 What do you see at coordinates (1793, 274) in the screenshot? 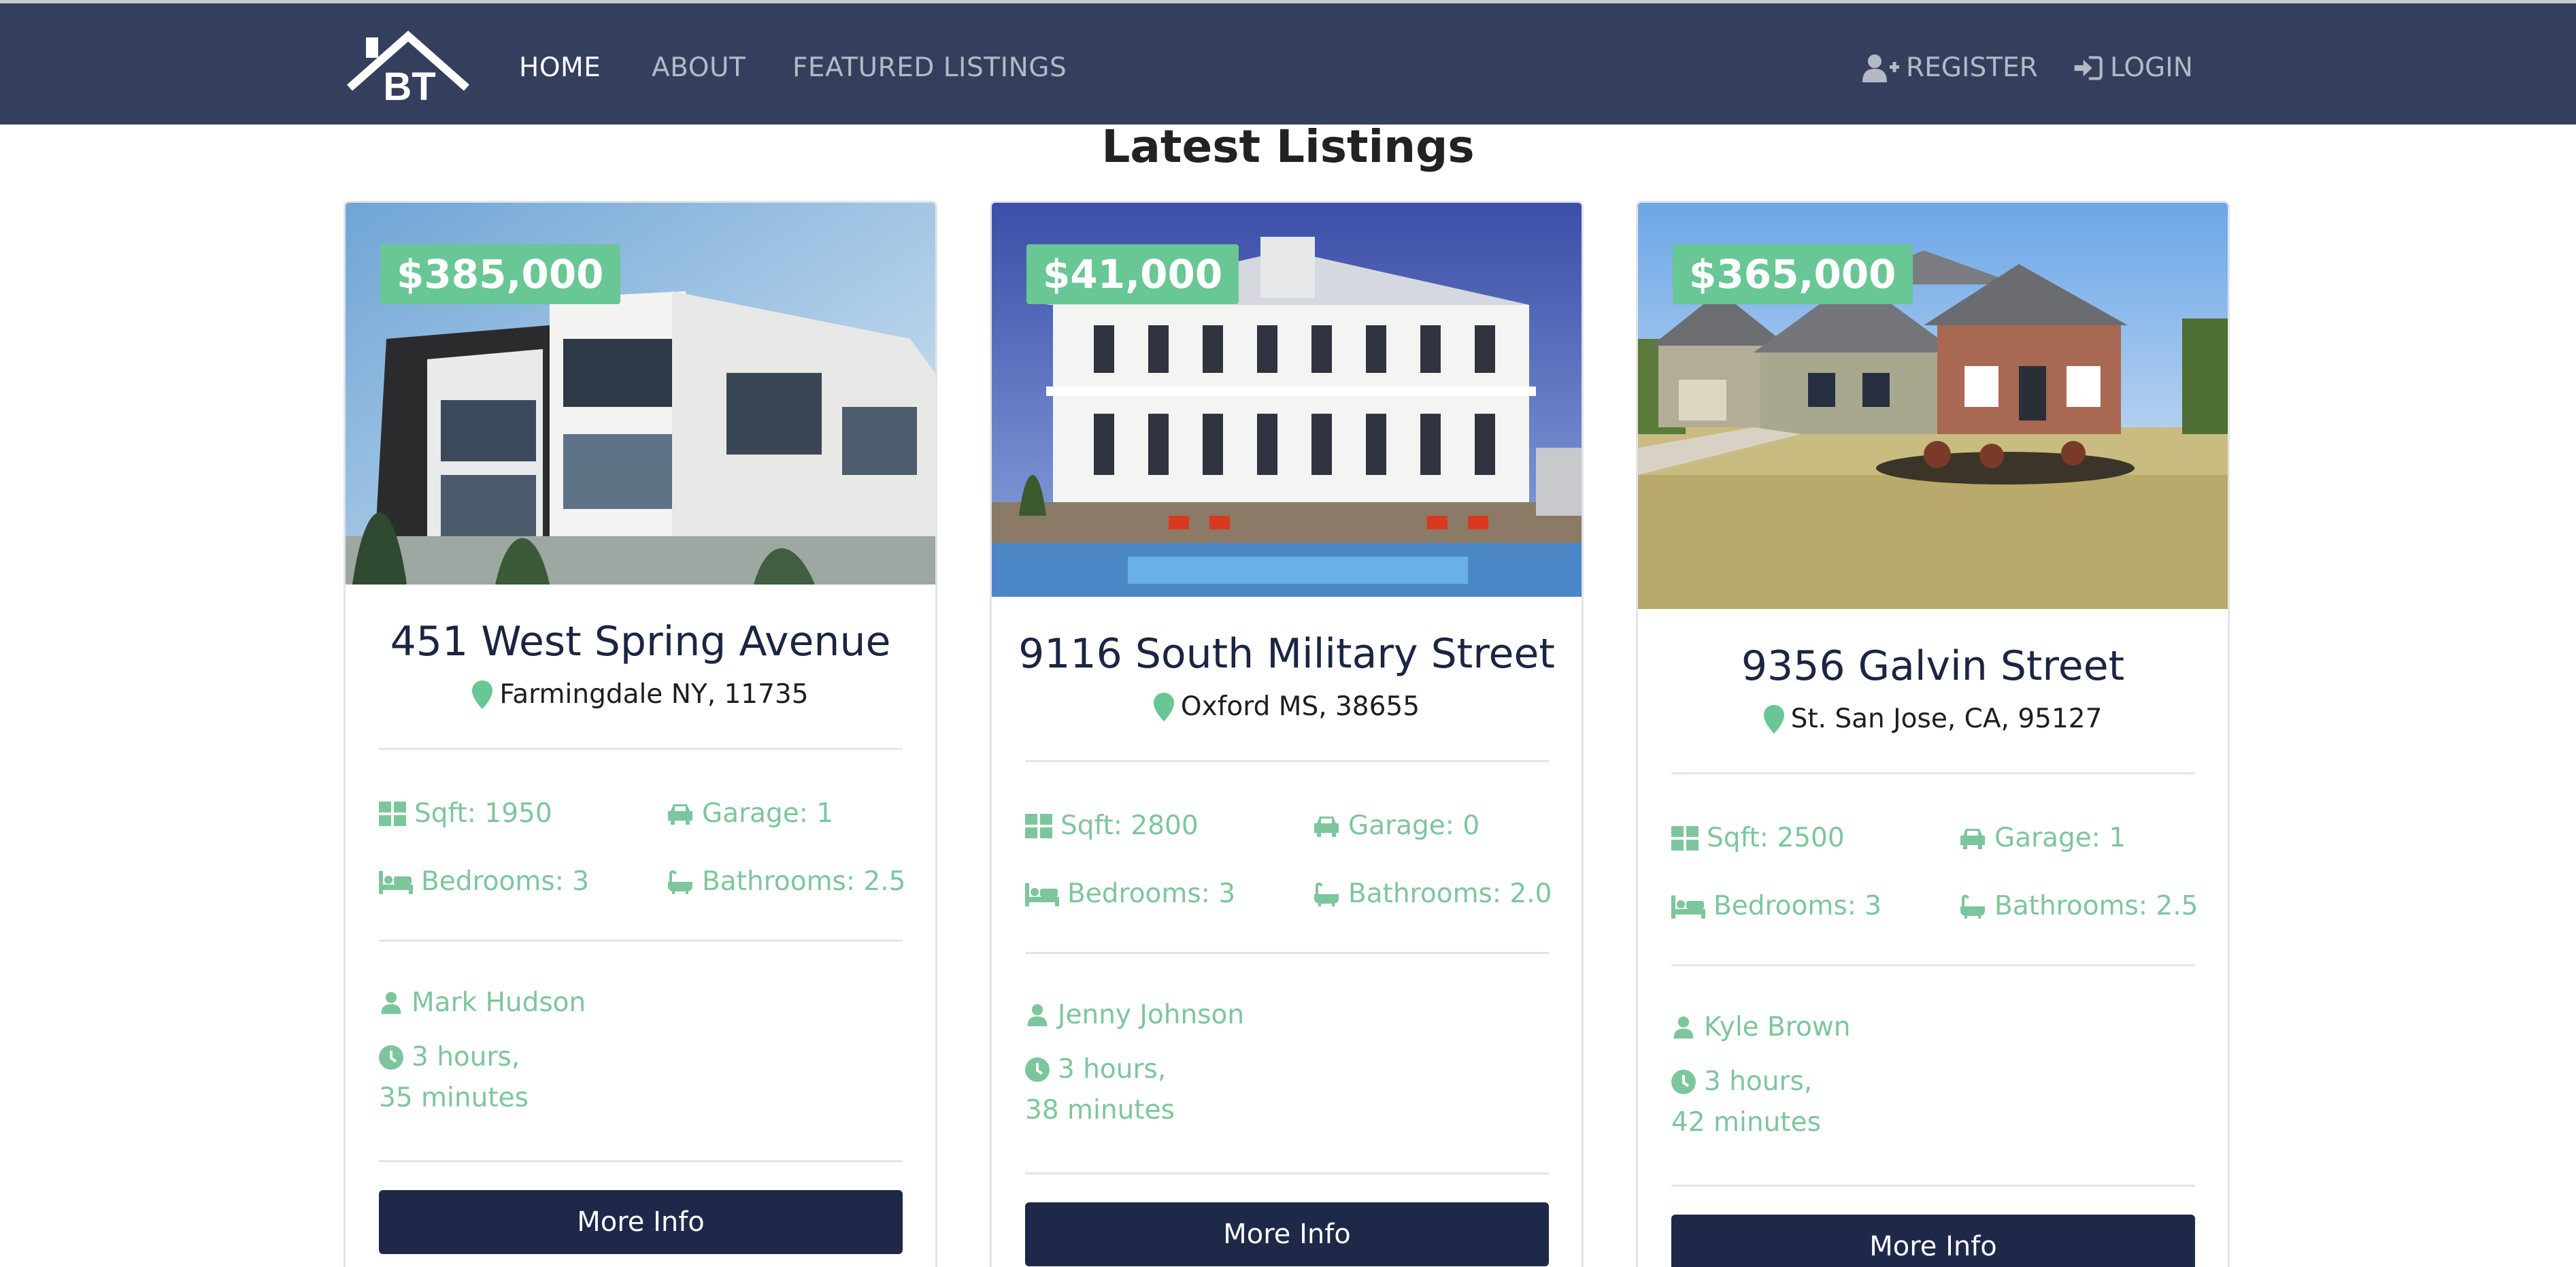
I see `price-badge: $365,000` at bounding box center [1793, 274].